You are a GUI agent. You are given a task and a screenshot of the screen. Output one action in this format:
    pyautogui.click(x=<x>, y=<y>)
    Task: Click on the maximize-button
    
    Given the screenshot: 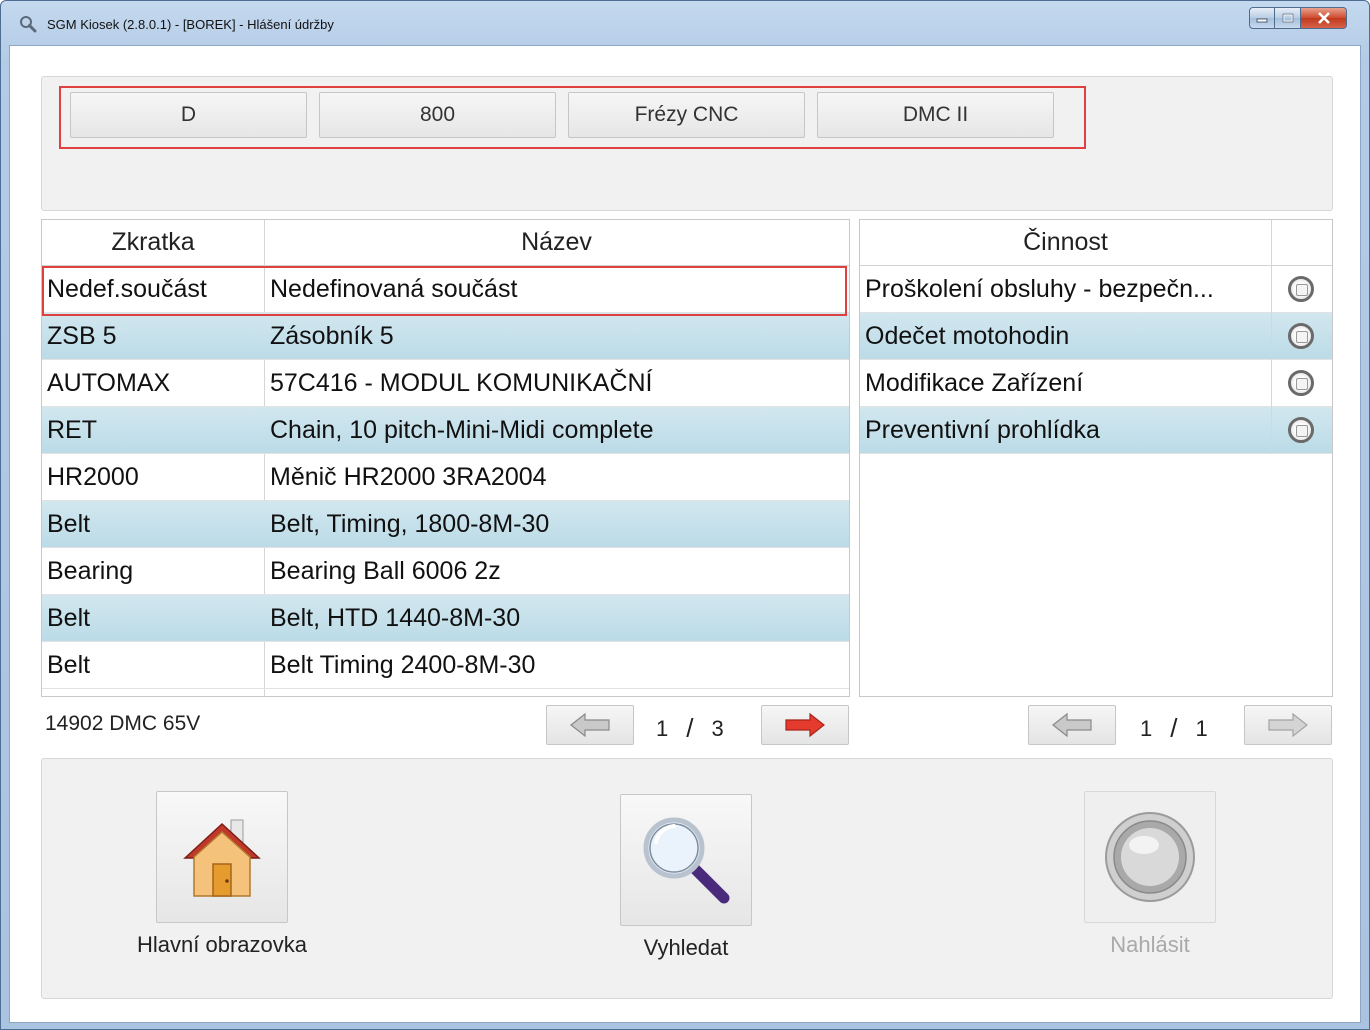 What is the action you would take?
    pyautogui.click(x=1288, y=18)
    